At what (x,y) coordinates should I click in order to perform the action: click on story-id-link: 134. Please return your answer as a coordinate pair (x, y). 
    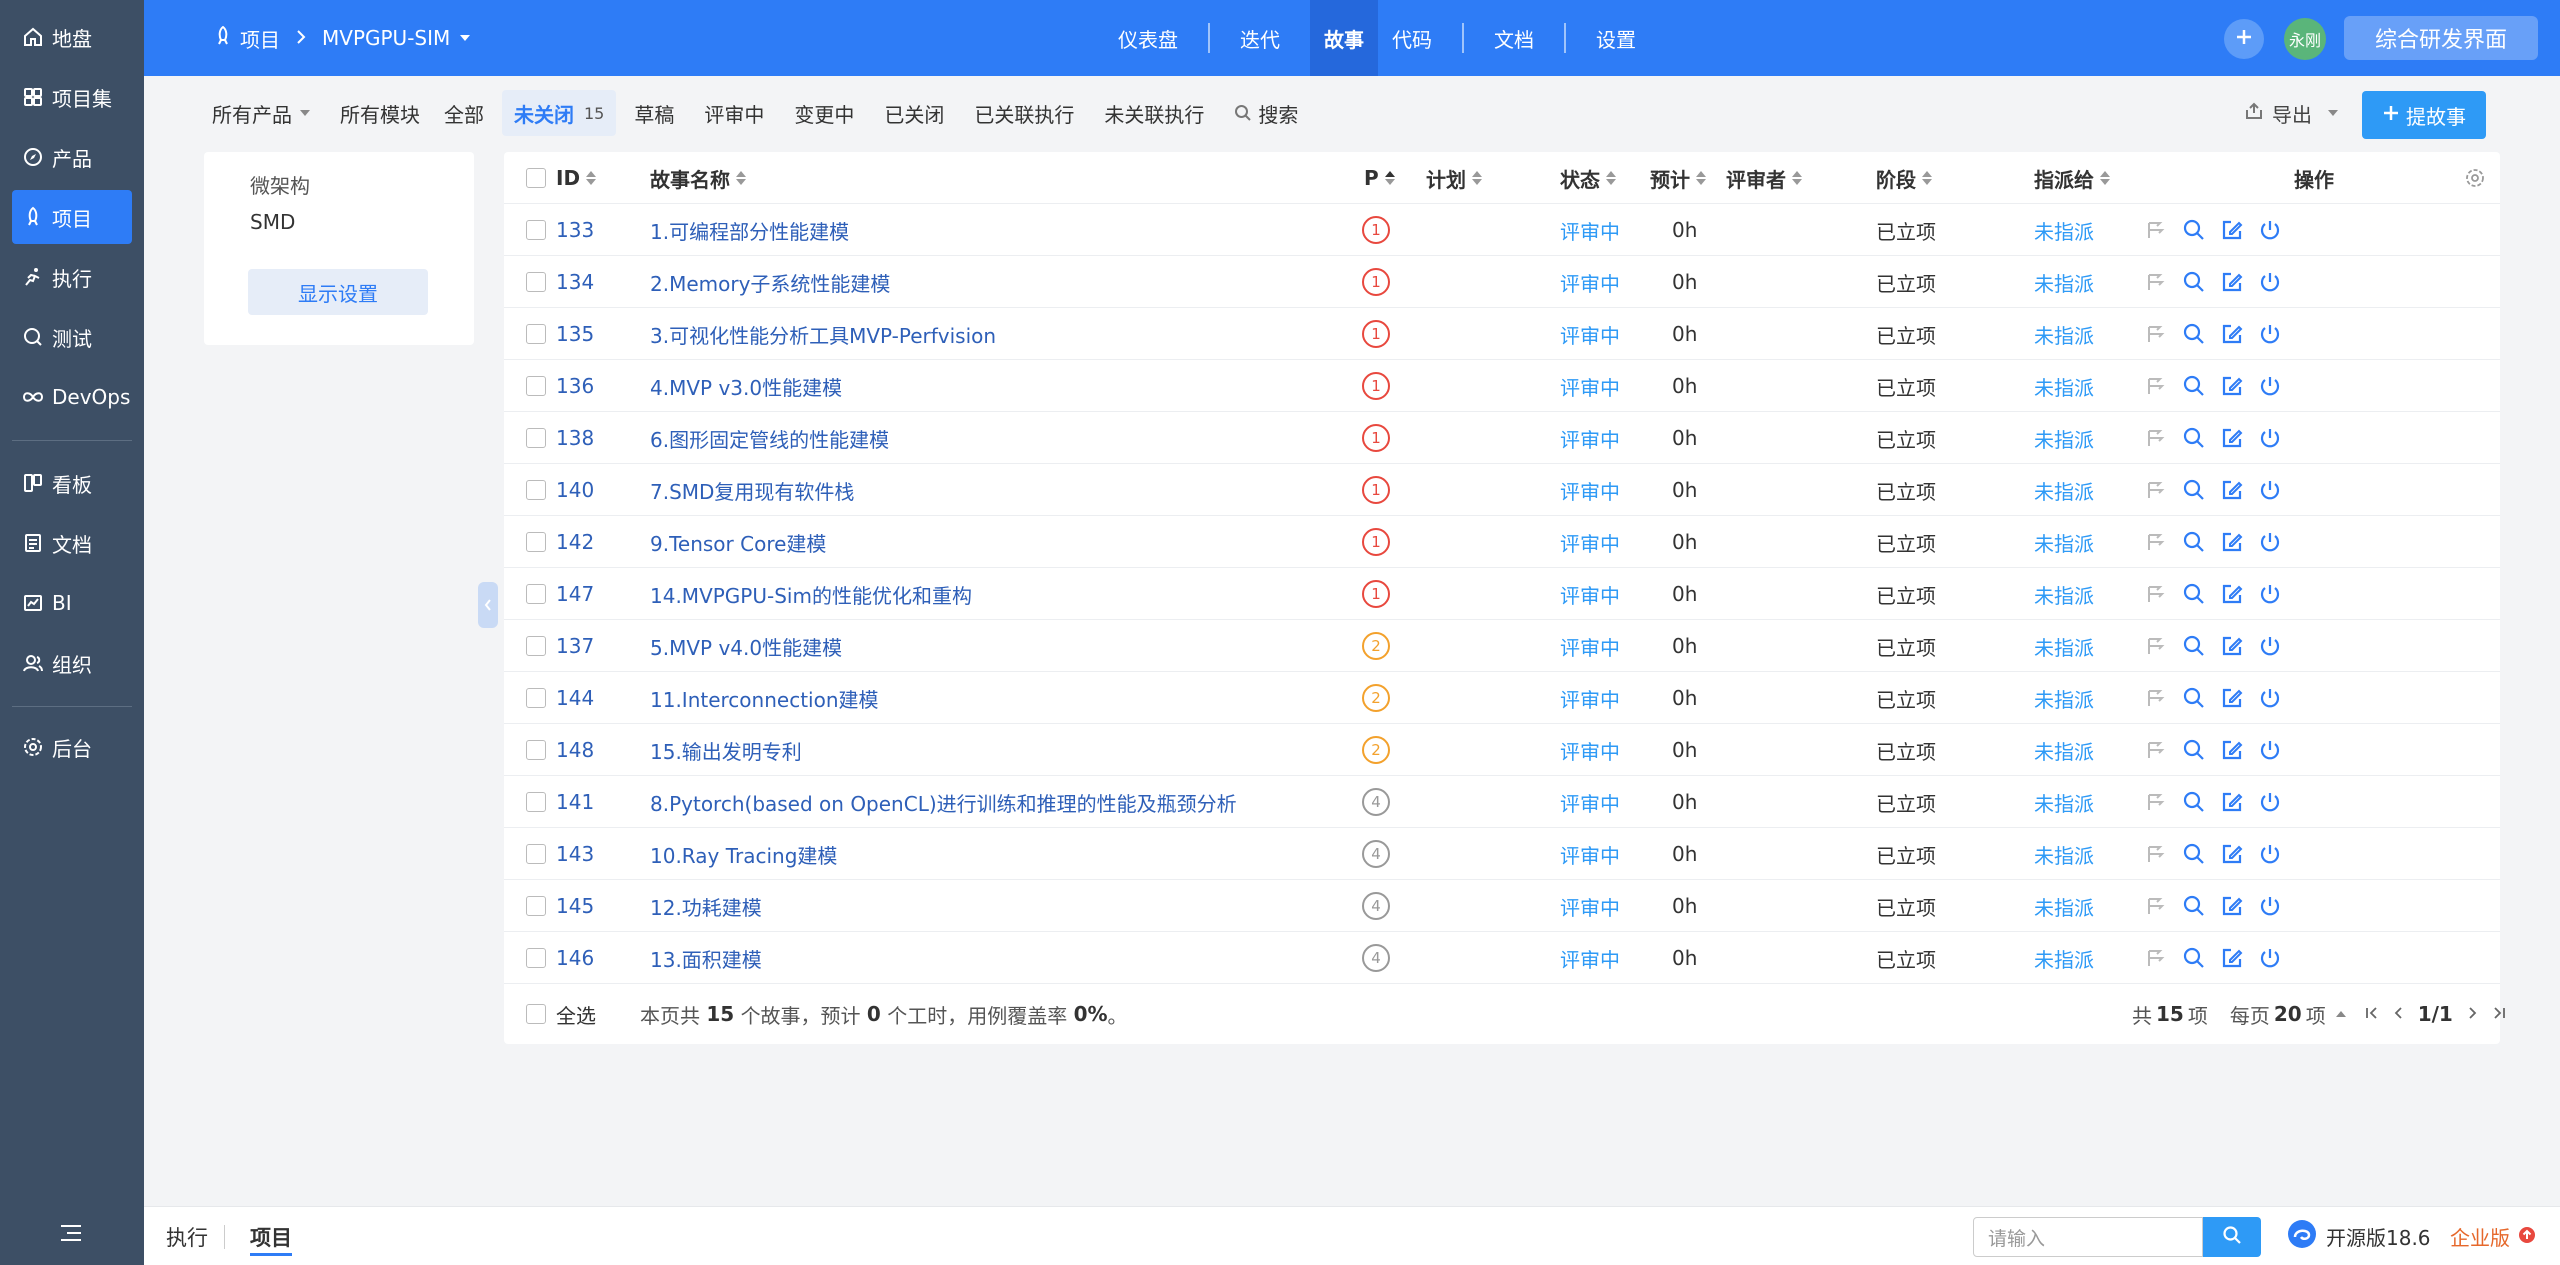
    Looking at the image, I should click on (575, 282).